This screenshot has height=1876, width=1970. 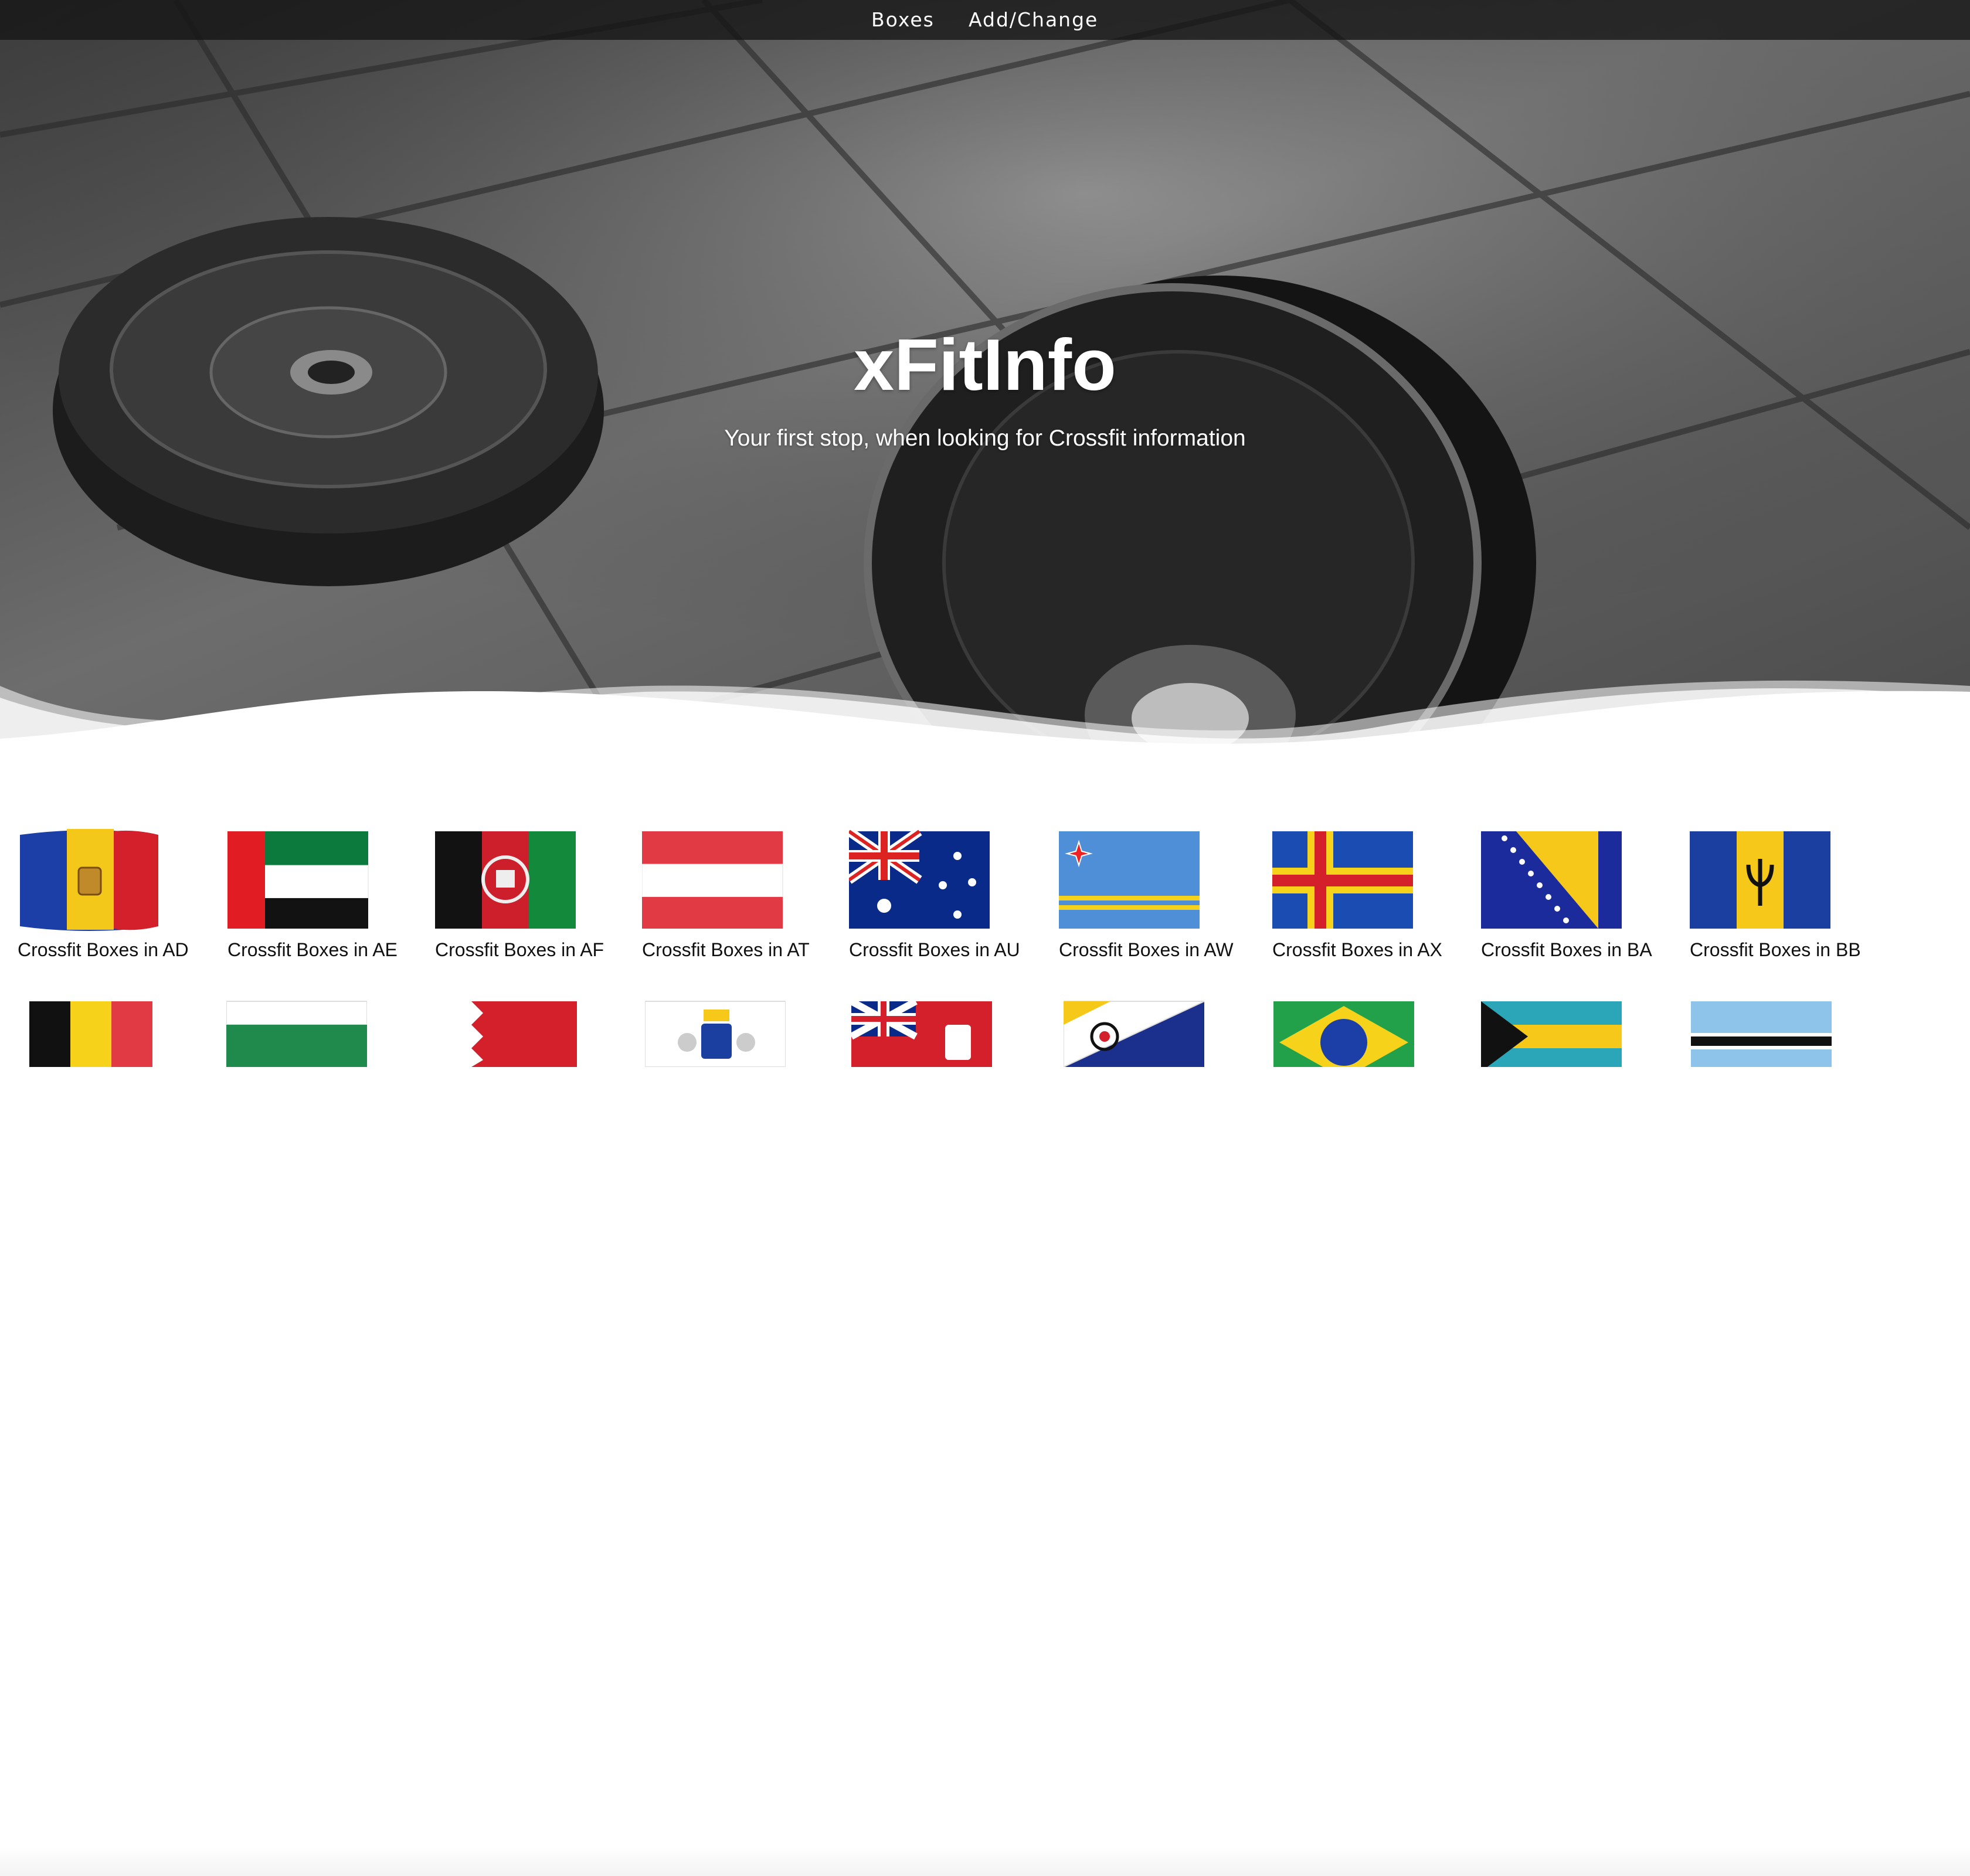 I want to click on country-label: Crossfit Boxes in AD, so click(x=104, y=949).